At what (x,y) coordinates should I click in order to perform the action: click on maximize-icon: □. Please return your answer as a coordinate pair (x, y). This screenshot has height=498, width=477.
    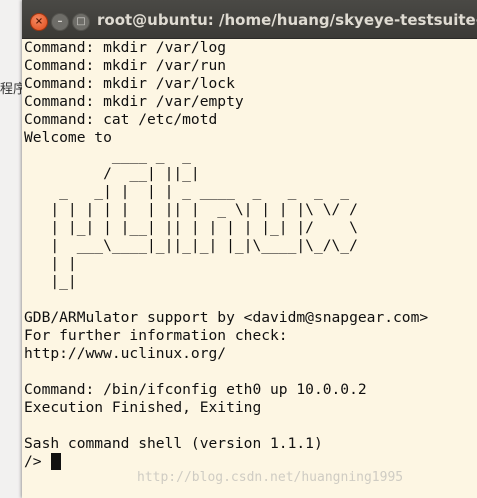
    Looking at the image, I should click on (81, 21).